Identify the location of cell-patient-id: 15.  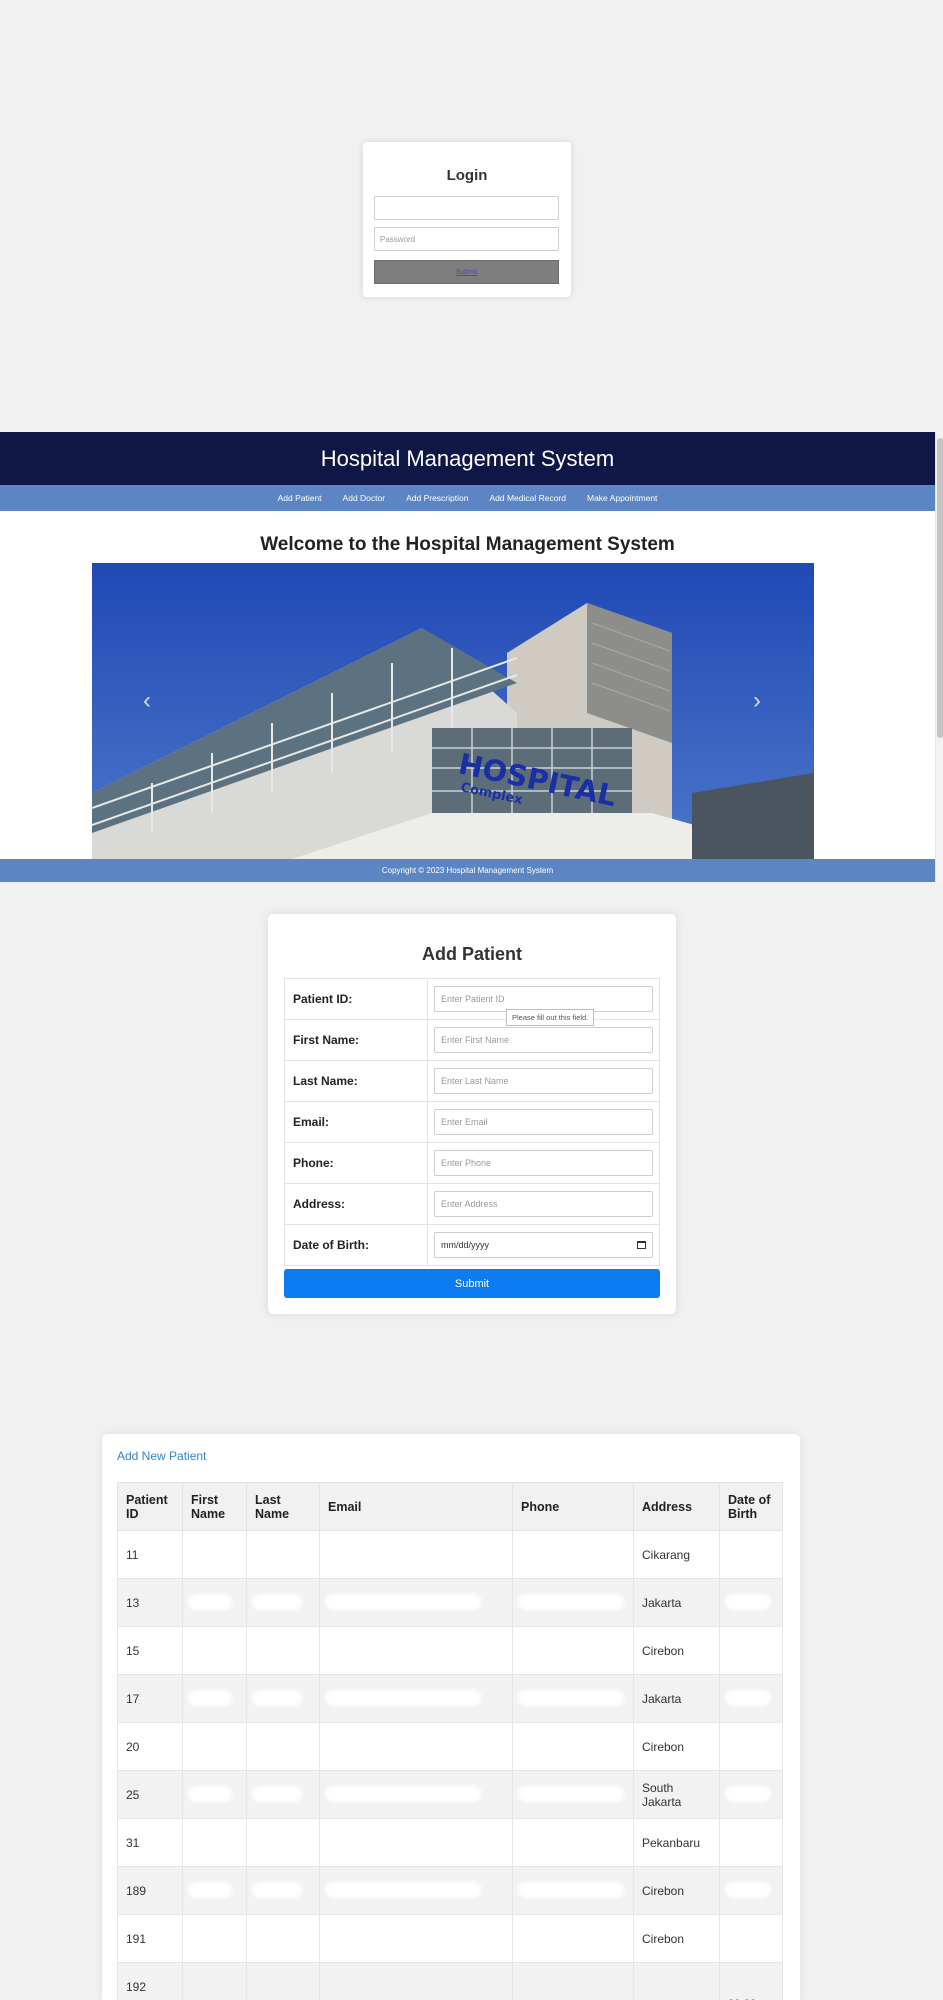
(150, 1650).